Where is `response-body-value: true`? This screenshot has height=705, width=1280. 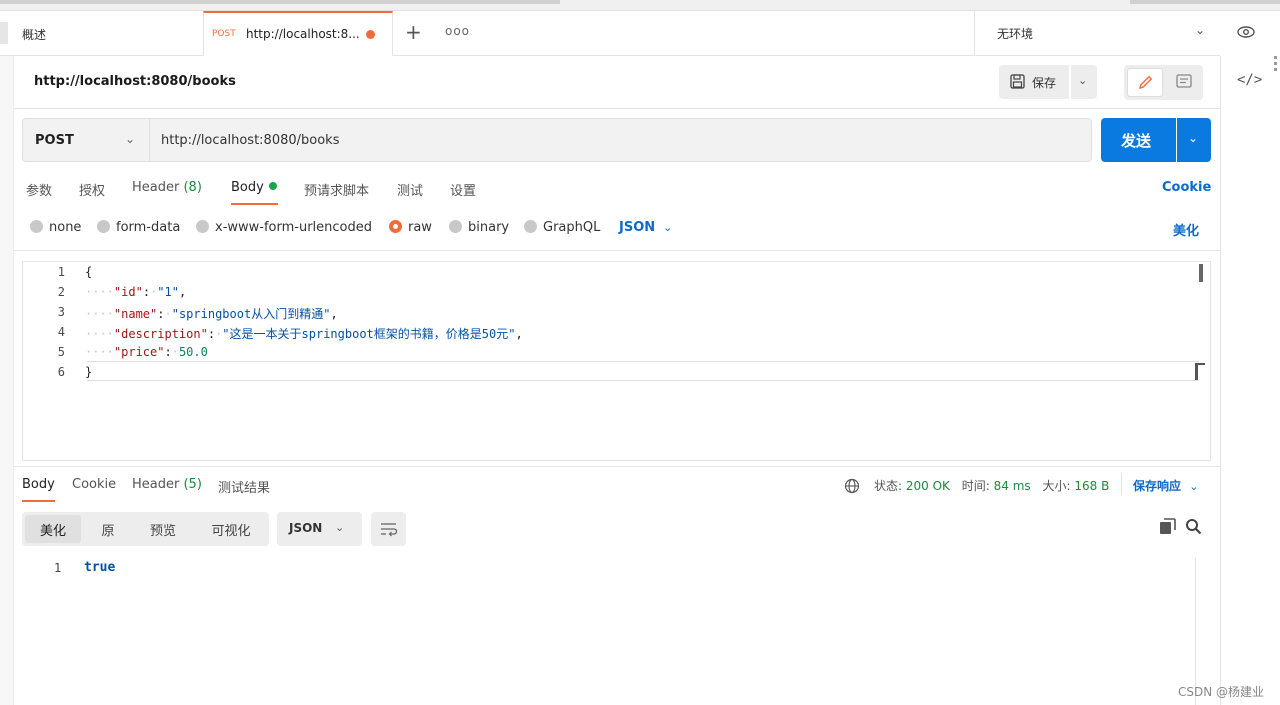 response-body-value: true is located at coordinates (99, 567).